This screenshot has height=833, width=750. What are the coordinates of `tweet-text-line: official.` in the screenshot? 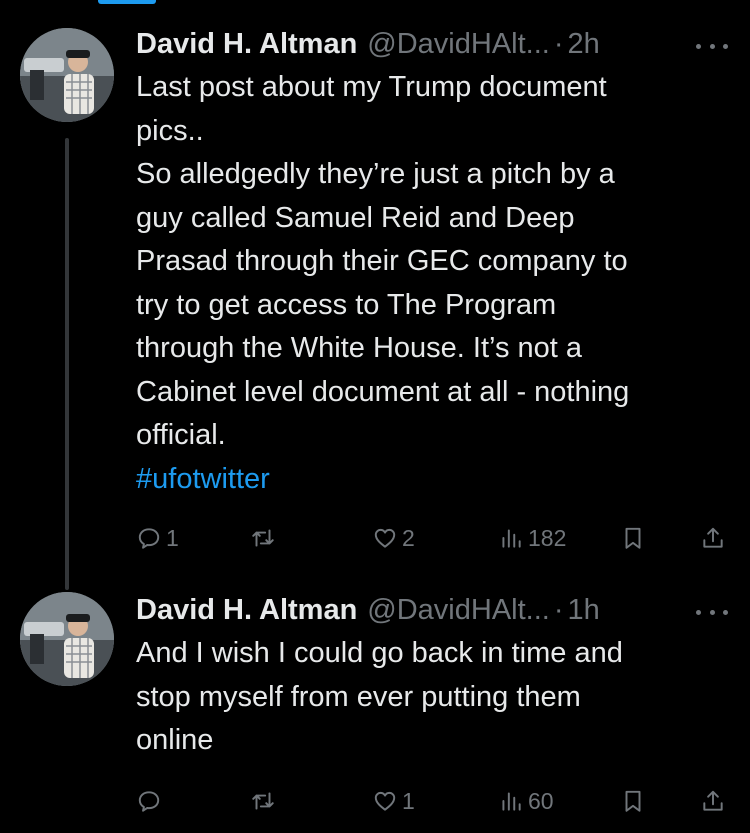 It's located at (181, 435).